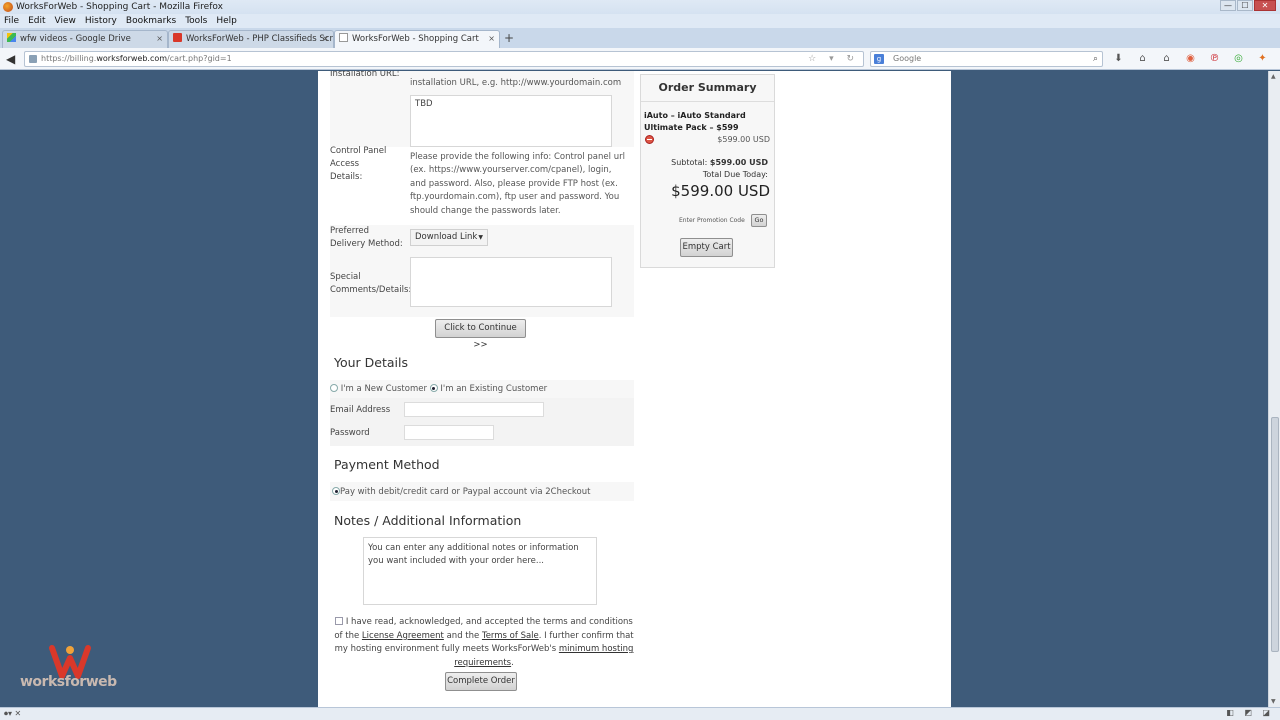 This screenshot has width=1280, height=720. I want to click on download-icon: ⬇, so click(1118, 59).